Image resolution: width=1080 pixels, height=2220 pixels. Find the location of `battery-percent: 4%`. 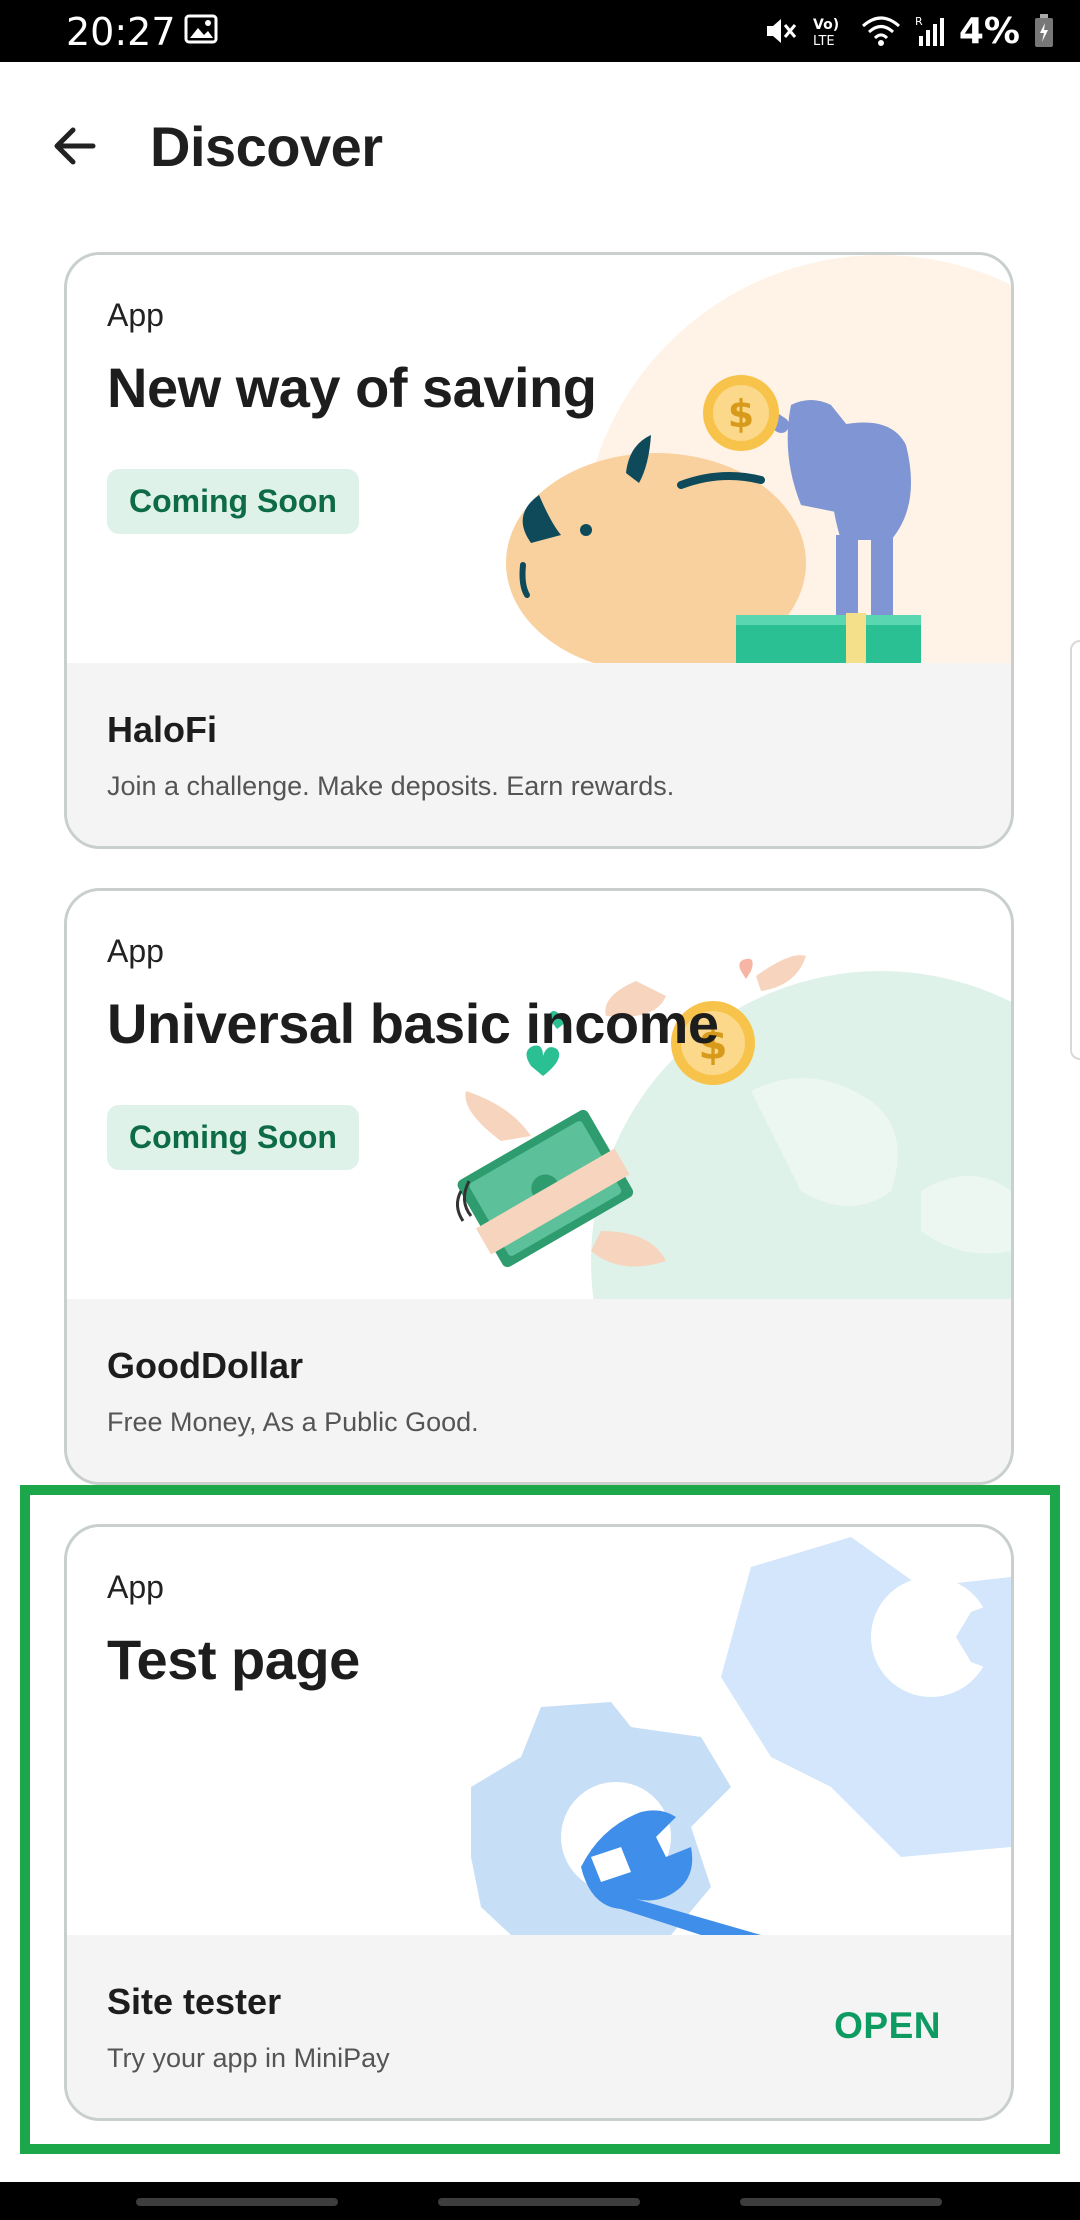

battery-percent: 4% is located at coordinates (989, 31).